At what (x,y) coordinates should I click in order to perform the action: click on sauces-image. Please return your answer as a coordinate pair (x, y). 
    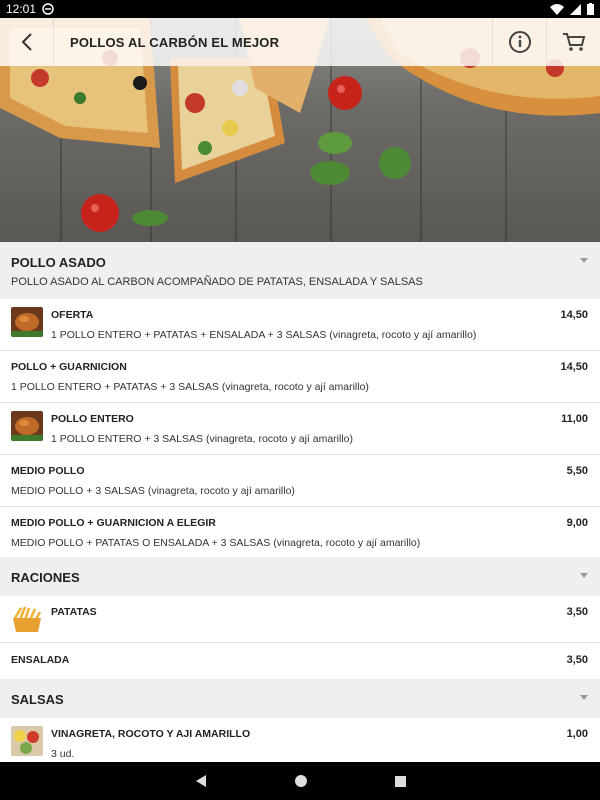
    Looking at the image, I should click on (27, 741).